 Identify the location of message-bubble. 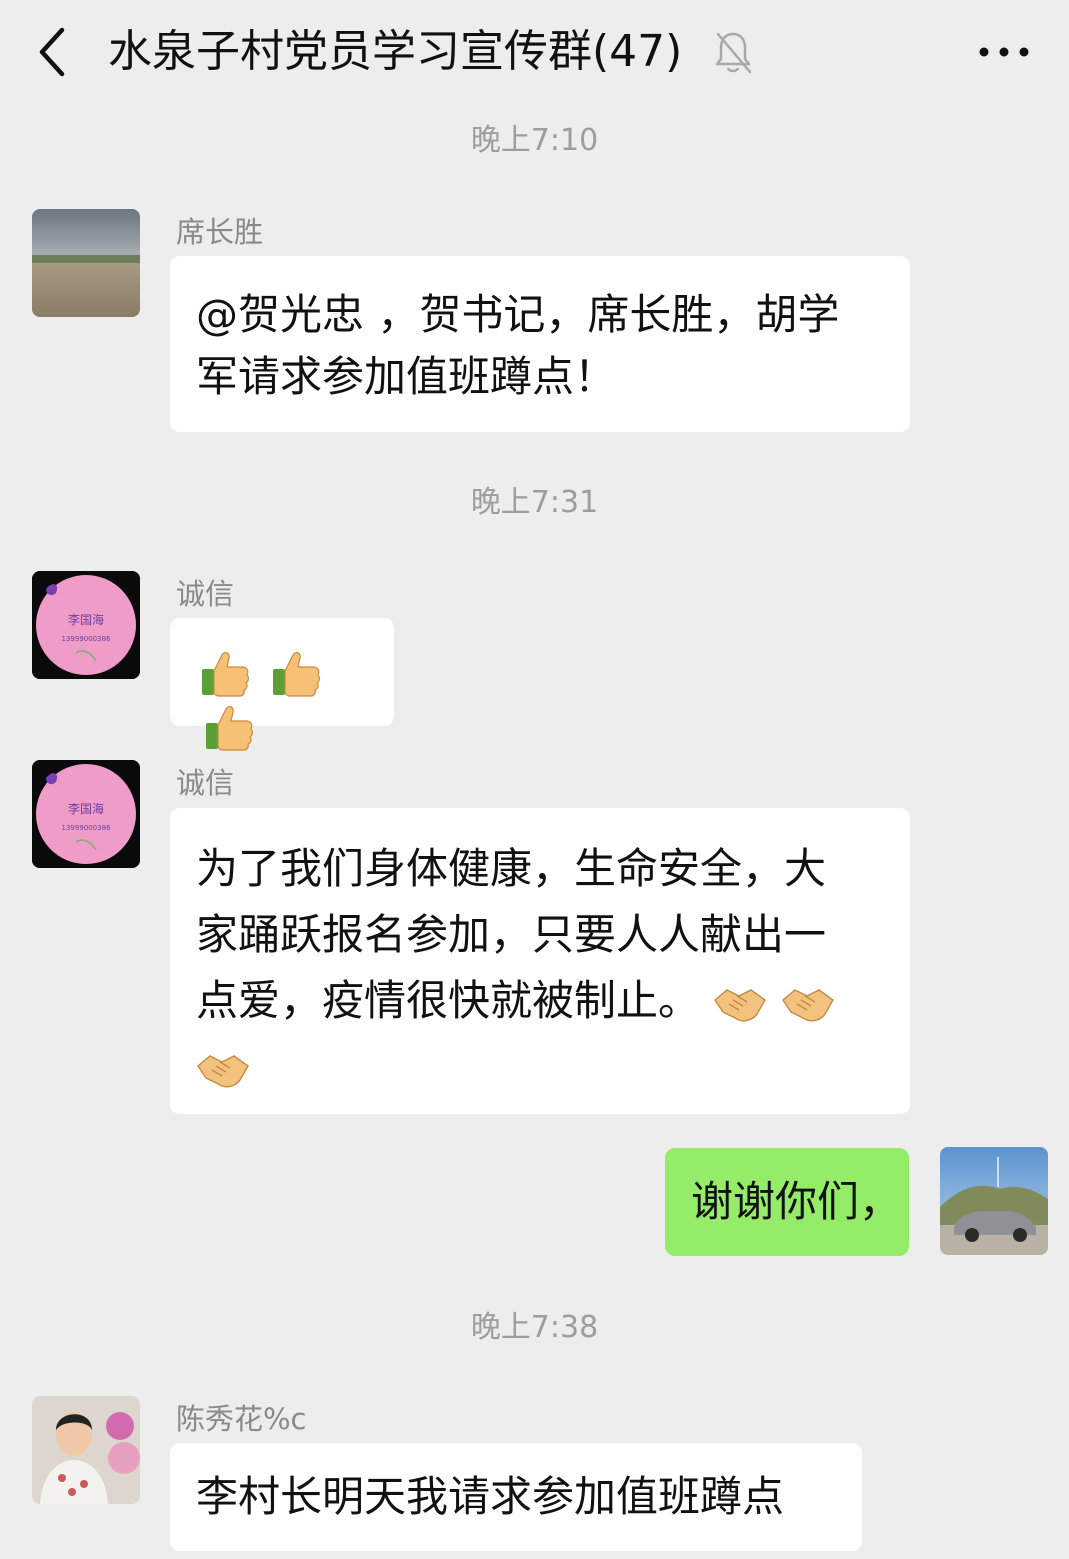
(282, 684).